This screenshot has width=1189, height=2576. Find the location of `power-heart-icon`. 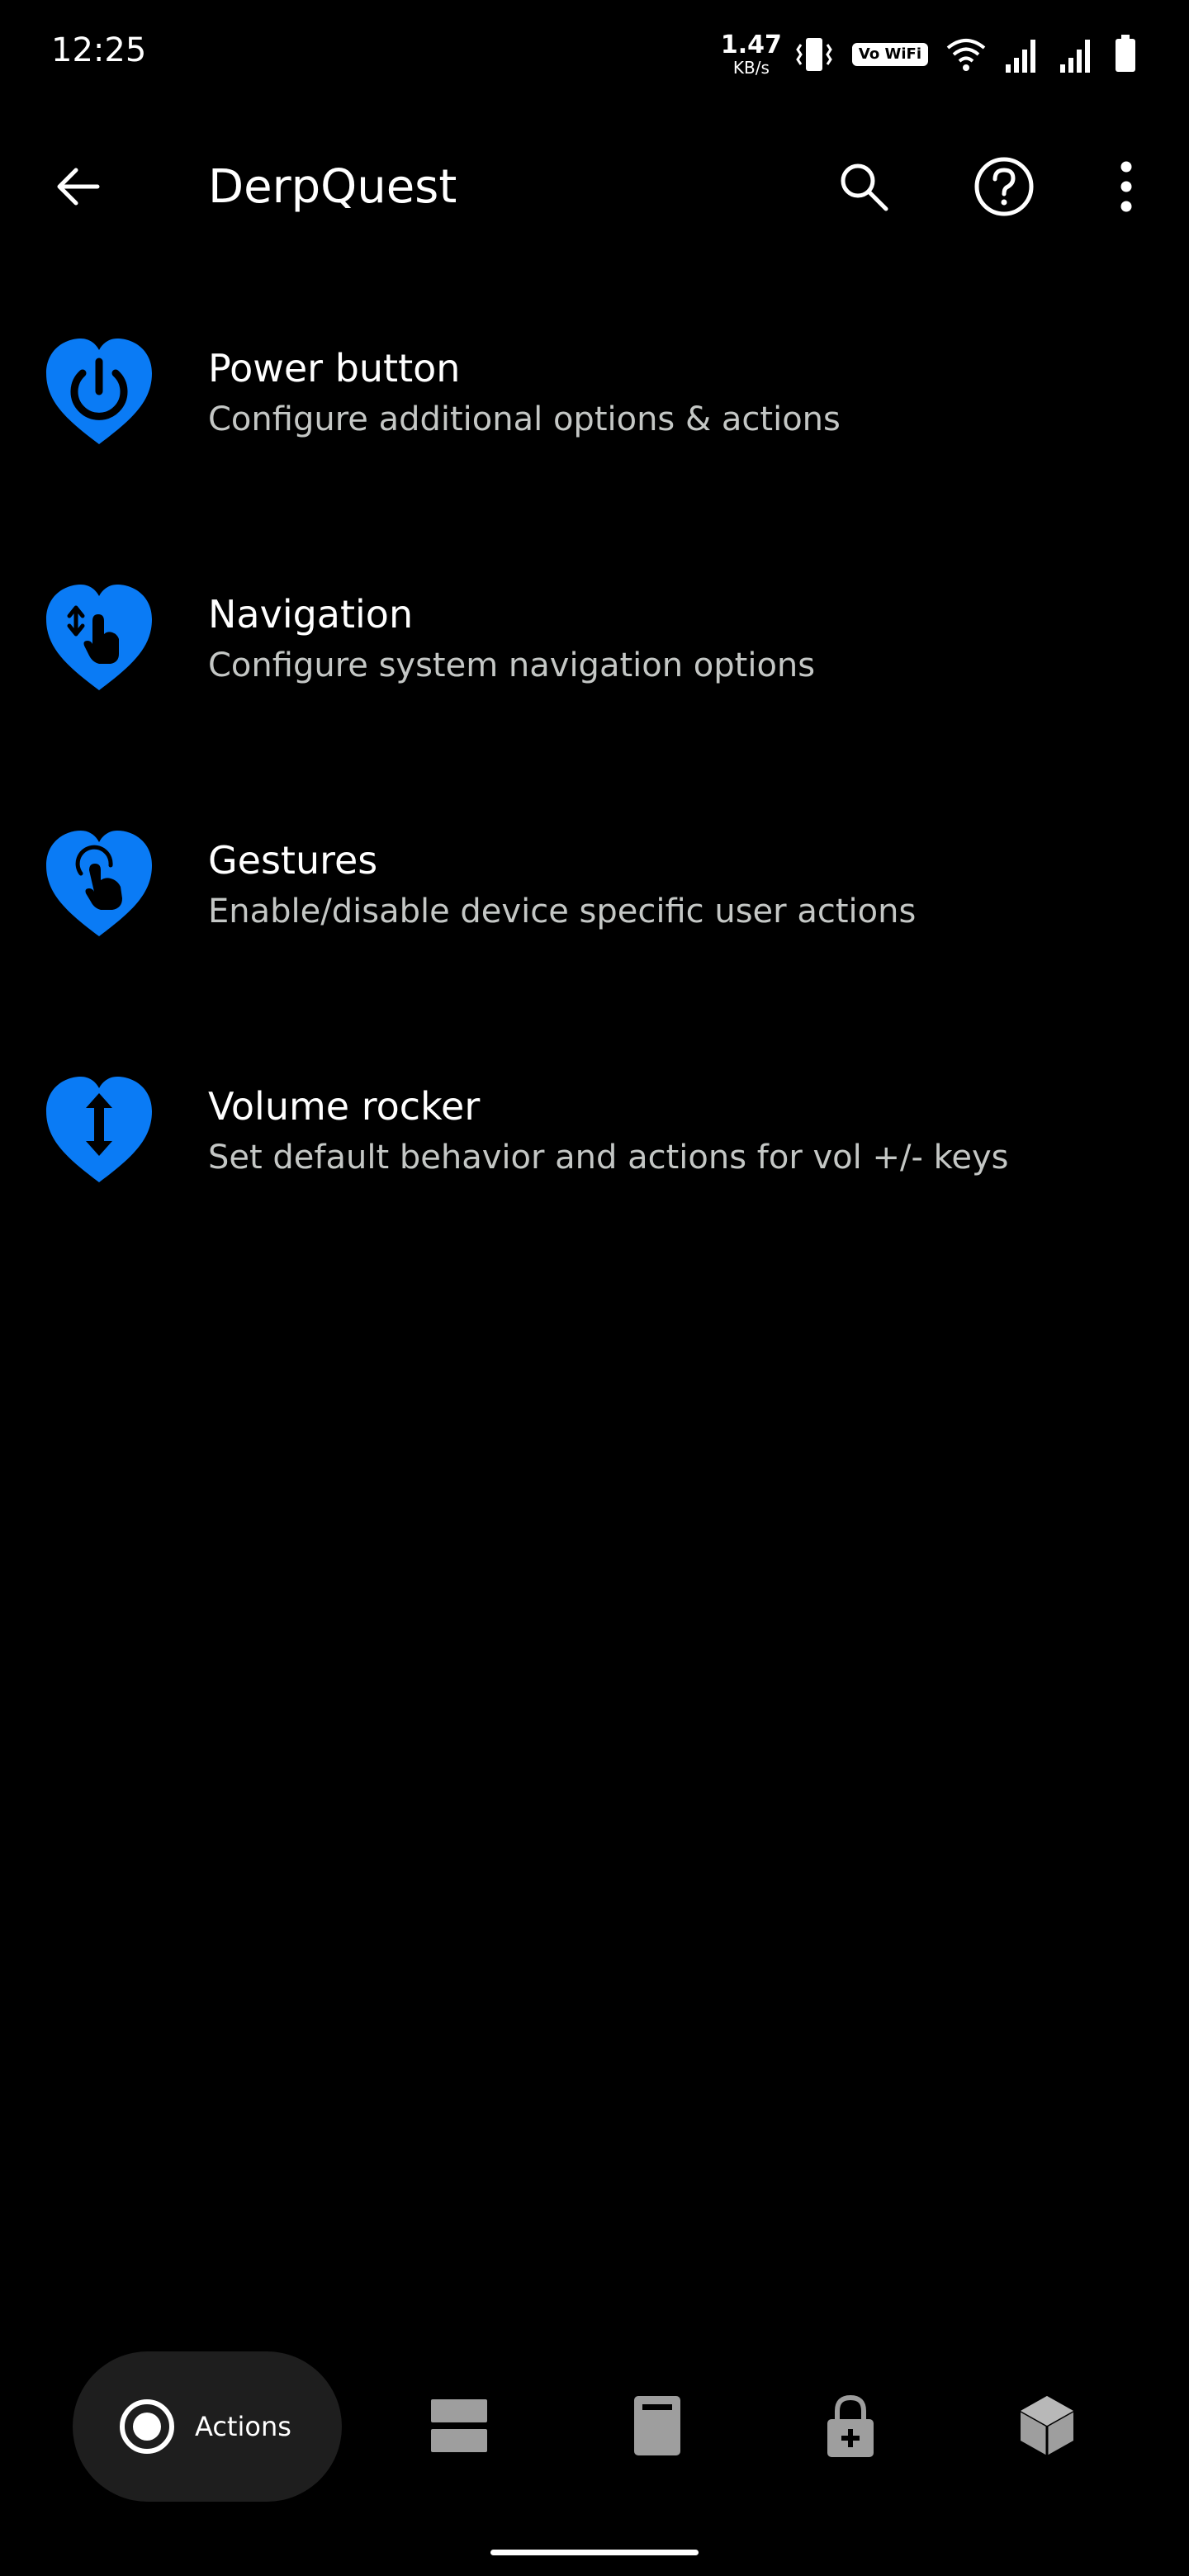

power-heart-icon is located at coordinates (99, 391).